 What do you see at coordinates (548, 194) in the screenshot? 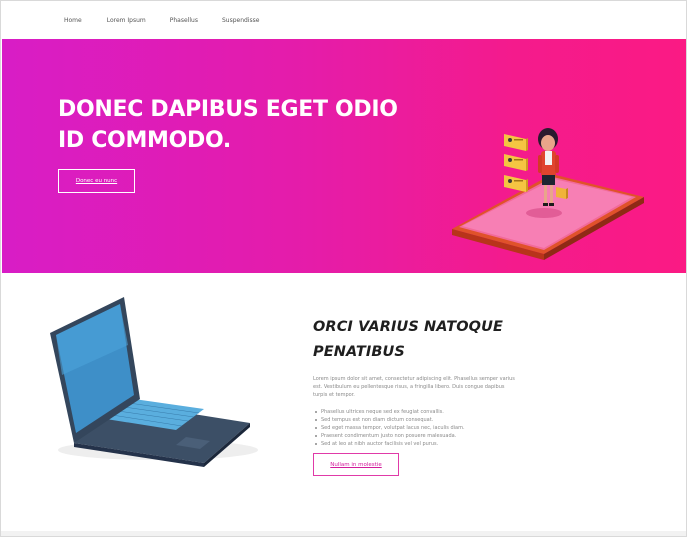
I see `phone-woman-illustration` at bounding box center [548, 194].